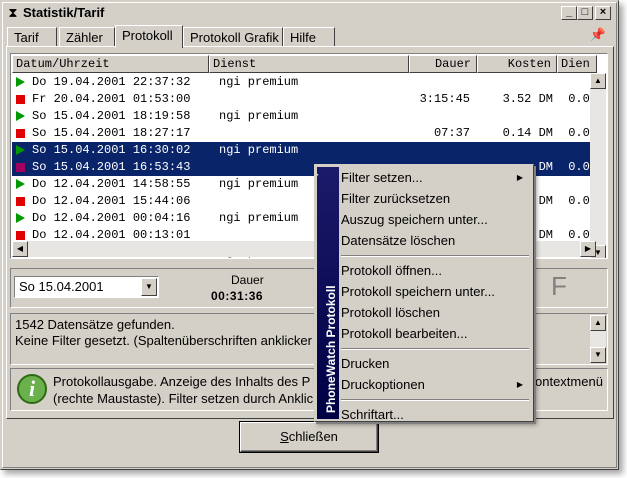 Image resolution: width=627 pixels, height=478 pixels. I want to click on table-row: So 15.04.2001 18:27:17 07:37 0.14 DM 0.00, so click(304, 133).